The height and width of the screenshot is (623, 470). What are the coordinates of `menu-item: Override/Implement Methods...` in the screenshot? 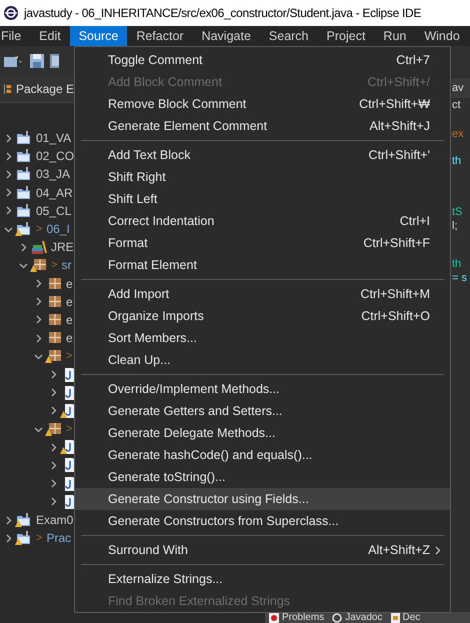 It's located at (262, 389).